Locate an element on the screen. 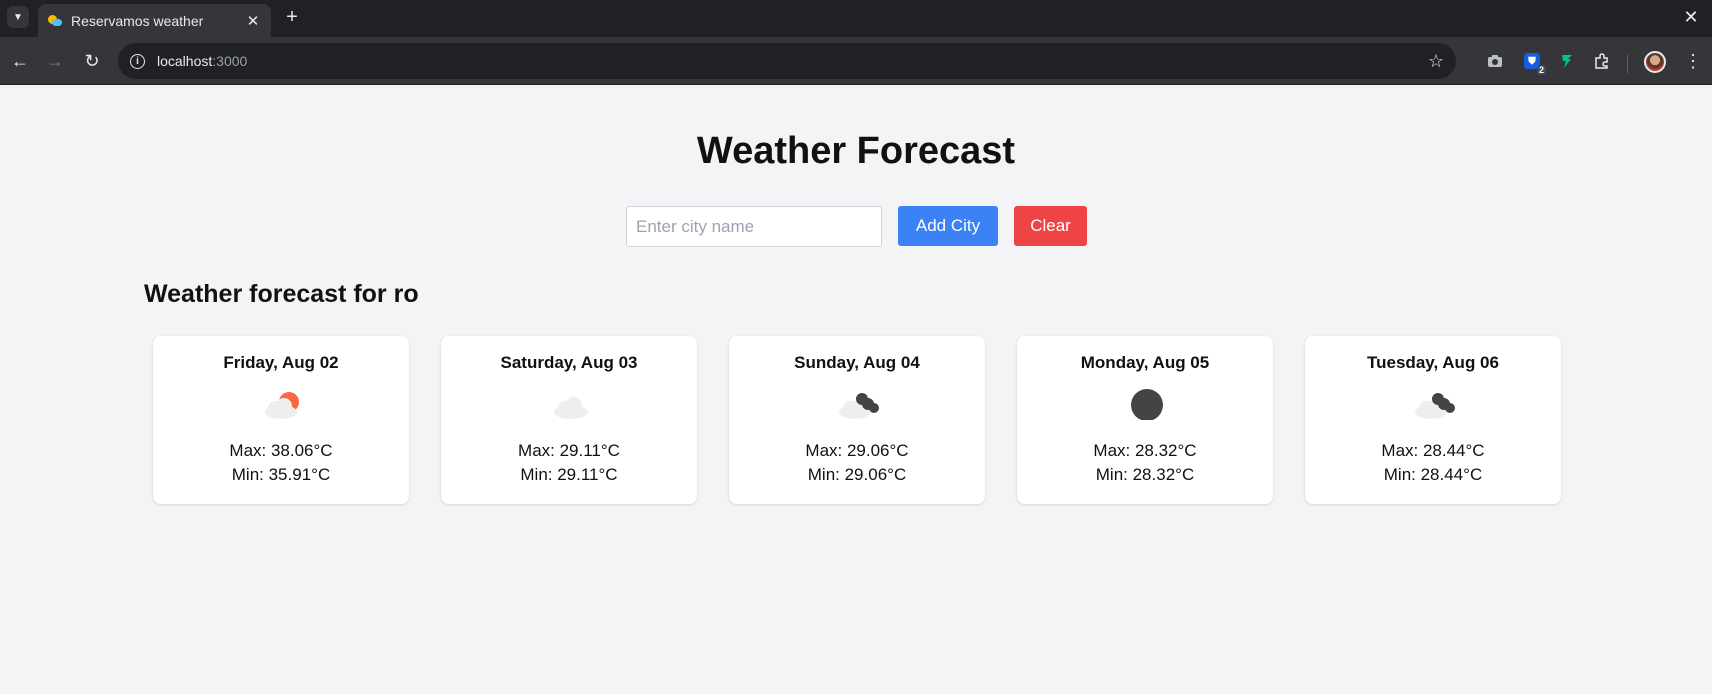 The width and height of the screenshot is (1712, 694). browser-toolbar: ← → ↻ i localhost:3000 ☆ ⛊ 2 ⋮ is located at coordinates (856, 61).